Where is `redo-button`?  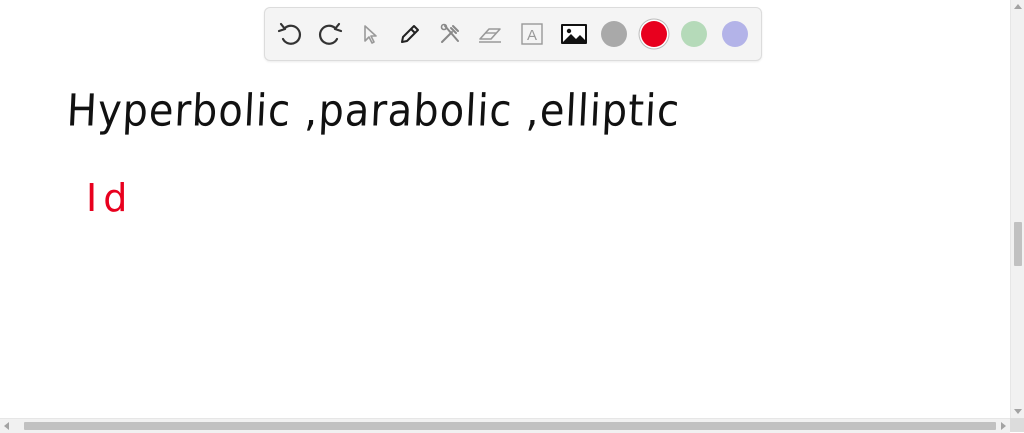 redo-button is located at coordinates (330, 34).